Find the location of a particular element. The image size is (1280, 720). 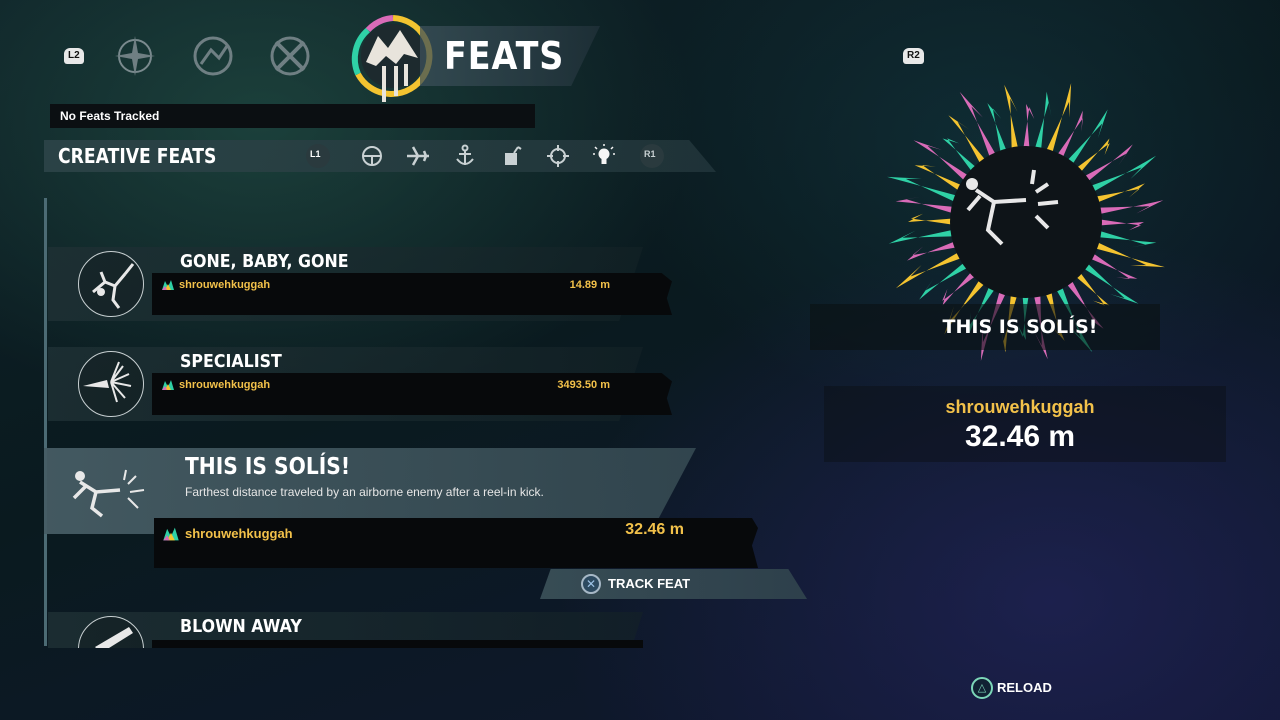

reload-label: RELOAD is located at coordinates (1024, 687).